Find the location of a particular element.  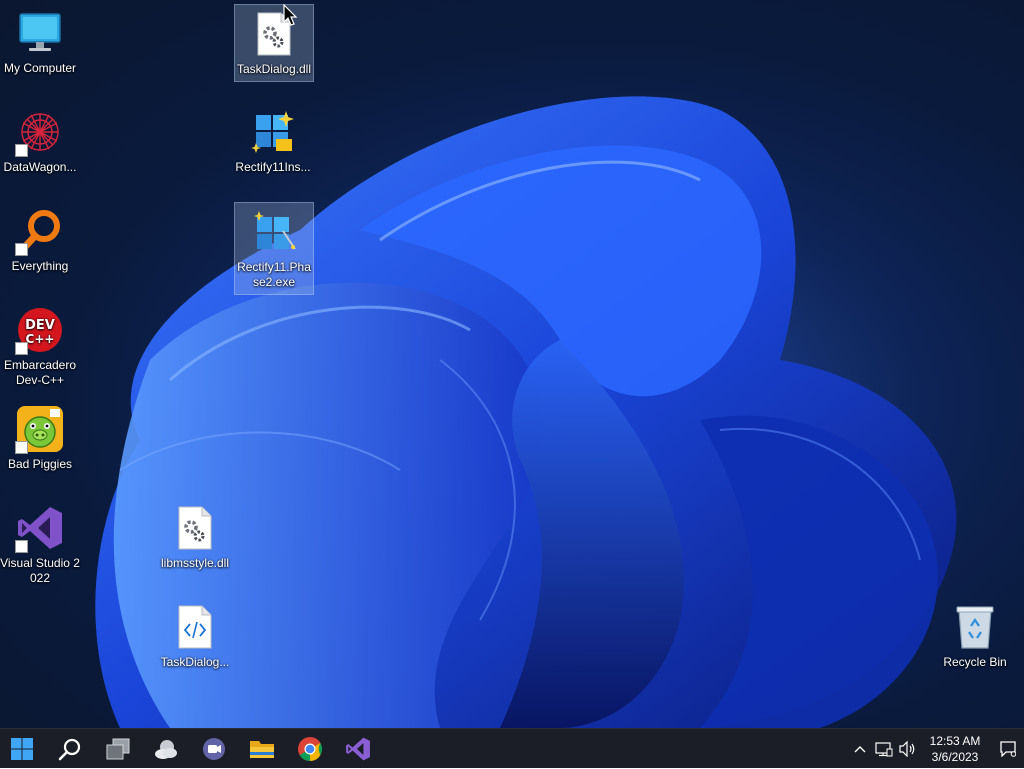

desktop-icon-label: TaskDialog.dll is located at coordinates (274, 69).